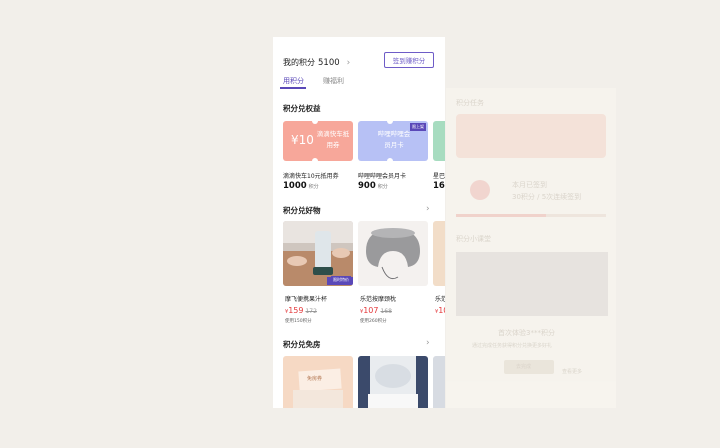  What do you see at coordinates (382, 176) in the screenshot?
I see `coupon-name: 哔哩哔哩会员月卡` at bounding box center [382, 176].